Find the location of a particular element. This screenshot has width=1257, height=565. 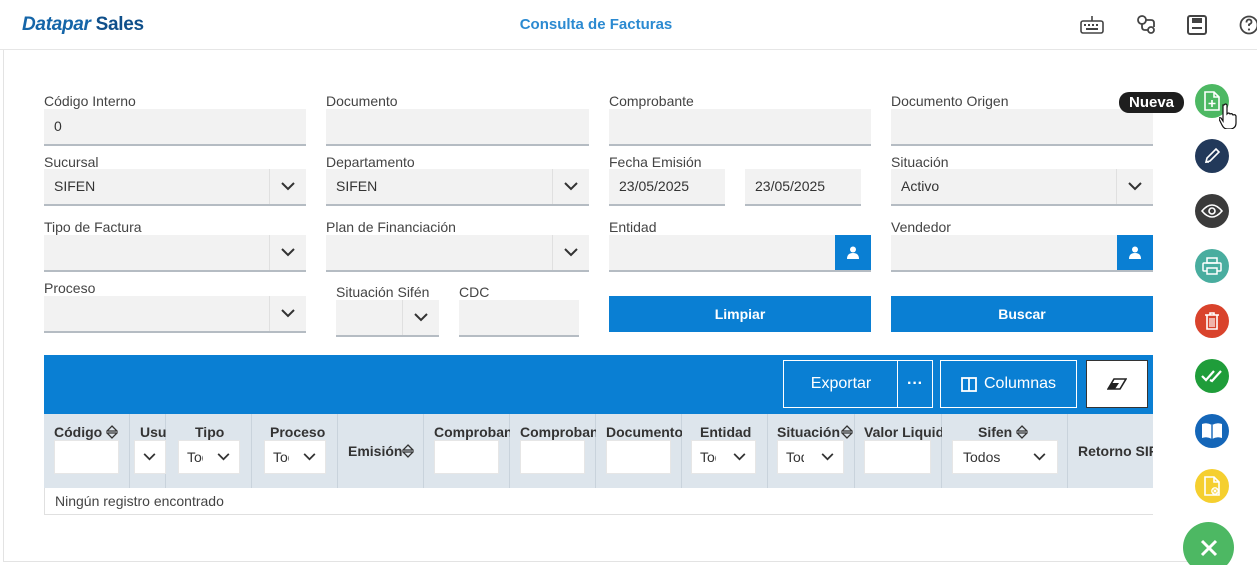

valor-liquido-filter-input is located at coordinates (897, 457).